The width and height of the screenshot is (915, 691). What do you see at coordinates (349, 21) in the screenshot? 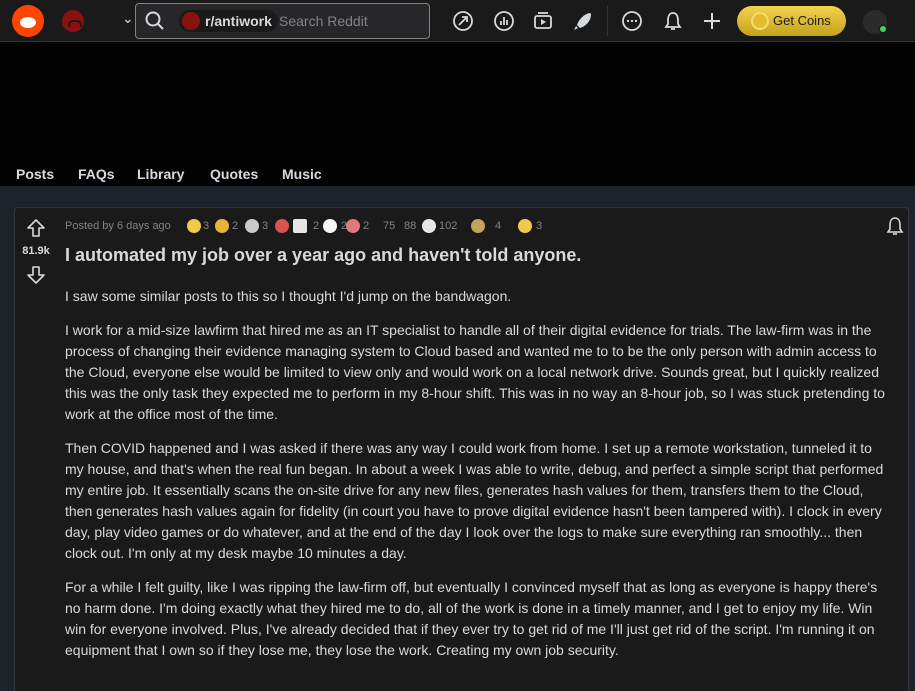
I see `search-input` at bounding box center [349, 21].